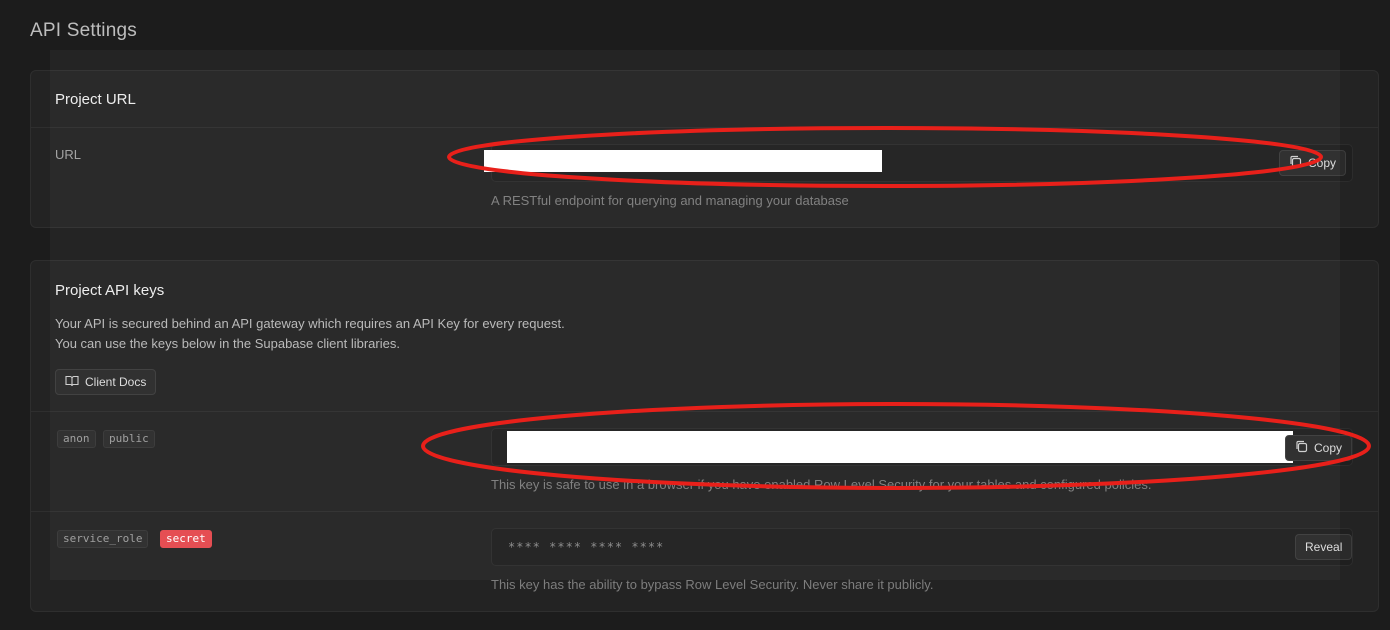 This screenshot has width=1390, height=630. What do you see at coordinates (103, 539) in the screenshot?
I see `service-role-tag: service_role` at bounding box center [103, 539].